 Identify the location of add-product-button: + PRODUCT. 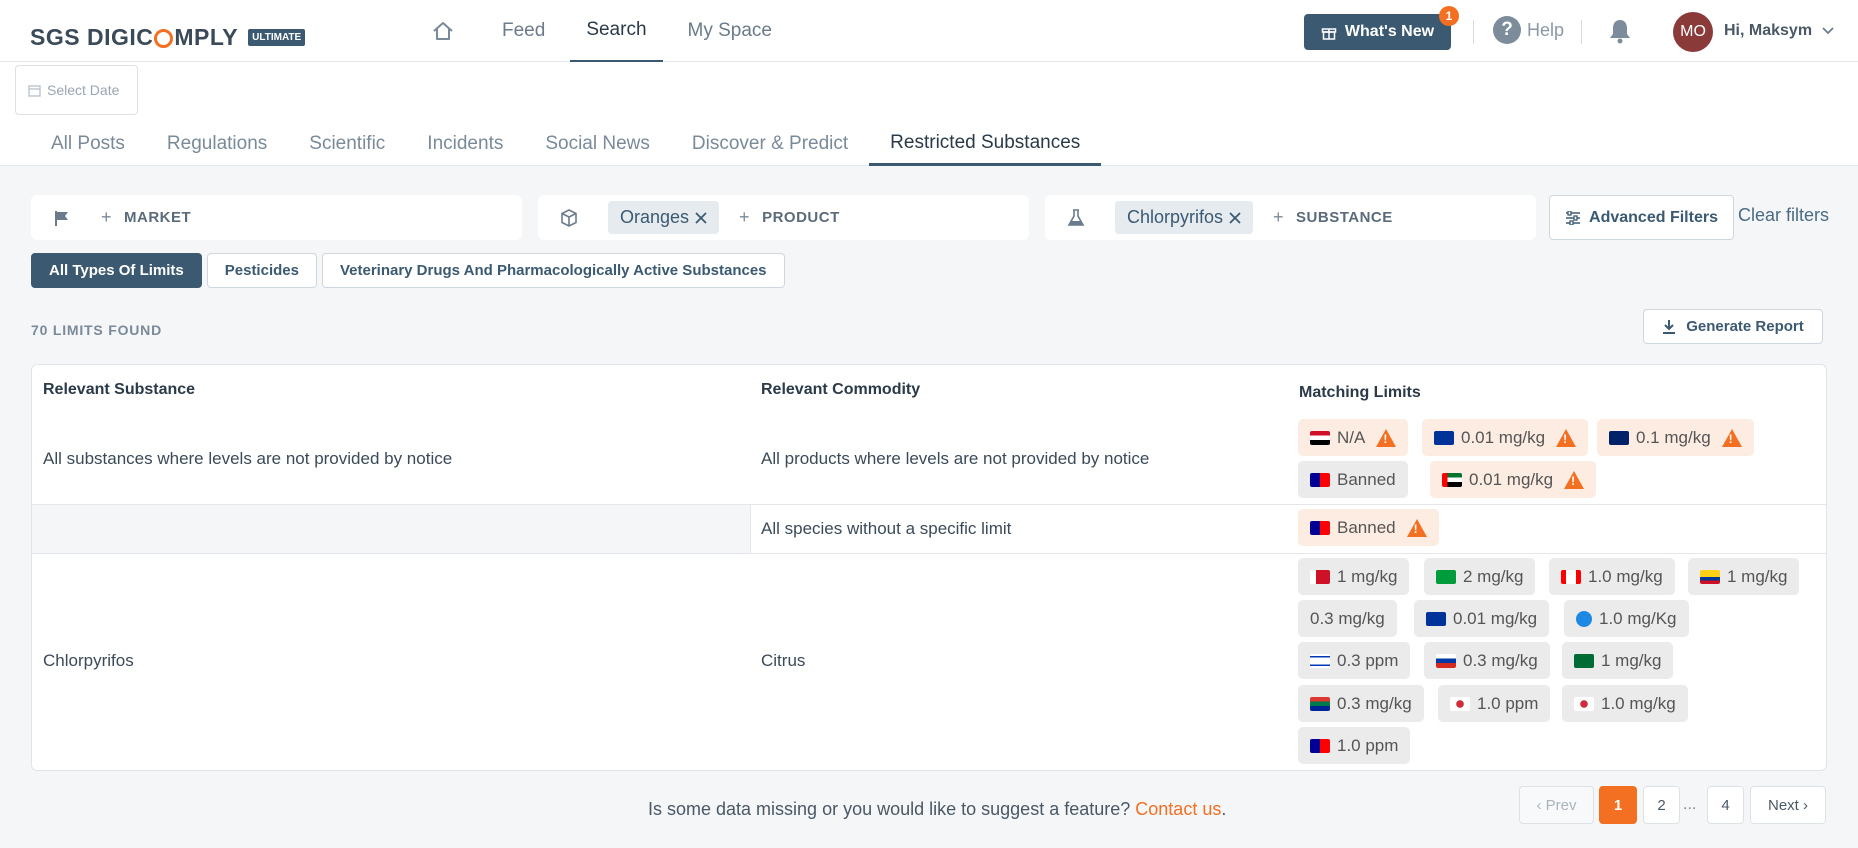
(789, 217).